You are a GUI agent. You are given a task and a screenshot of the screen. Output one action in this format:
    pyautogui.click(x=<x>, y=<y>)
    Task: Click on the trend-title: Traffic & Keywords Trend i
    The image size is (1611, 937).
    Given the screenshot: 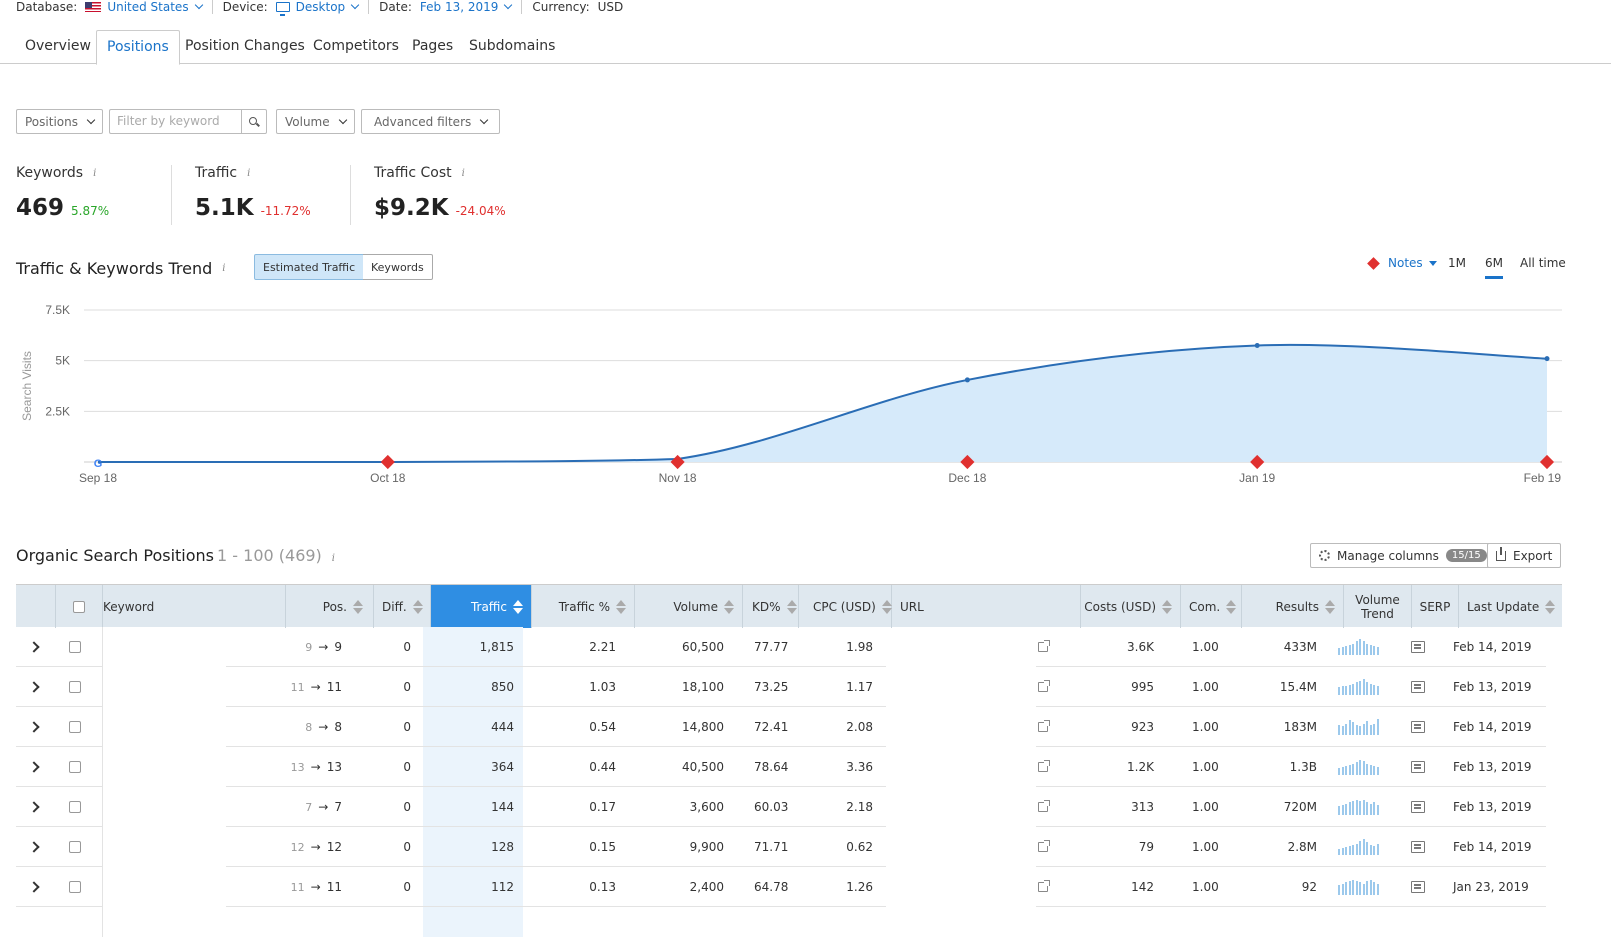 What is the action you would take?
    pyautogui.click(x=120, y=268)
    